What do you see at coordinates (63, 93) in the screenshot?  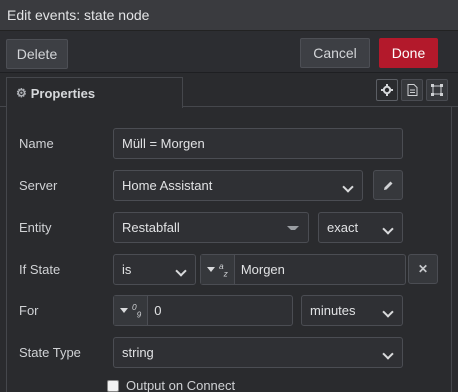 I see `tab-properties-label: Properties` at bounding box center [63, 93].